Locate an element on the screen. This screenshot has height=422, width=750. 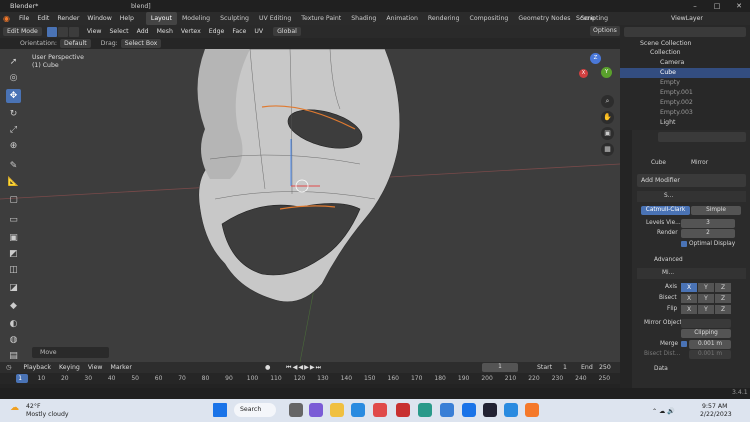
vertex-select-icon is located at coordinates (51, 31).